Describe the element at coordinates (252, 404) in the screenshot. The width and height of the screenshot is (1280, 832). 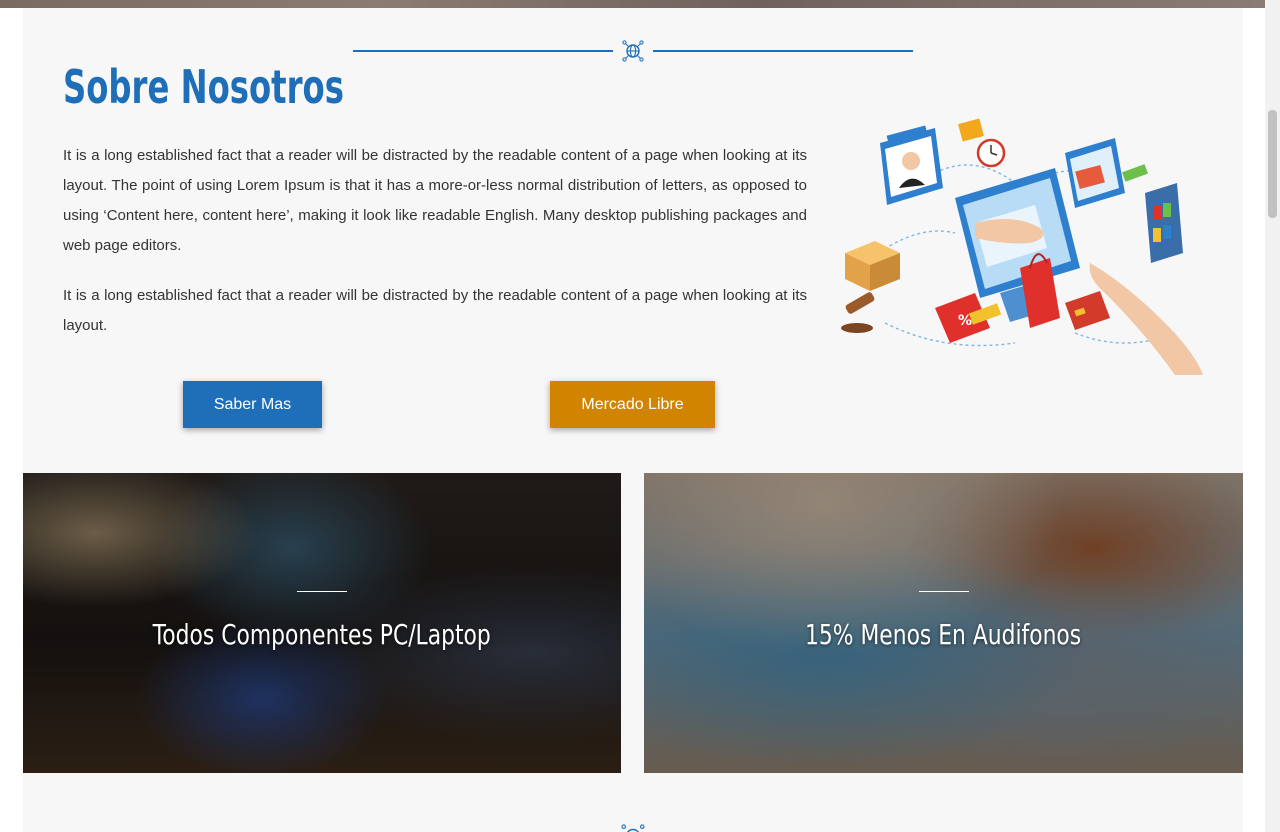
I see `saber-mas-button: Saber Mas` at that location.